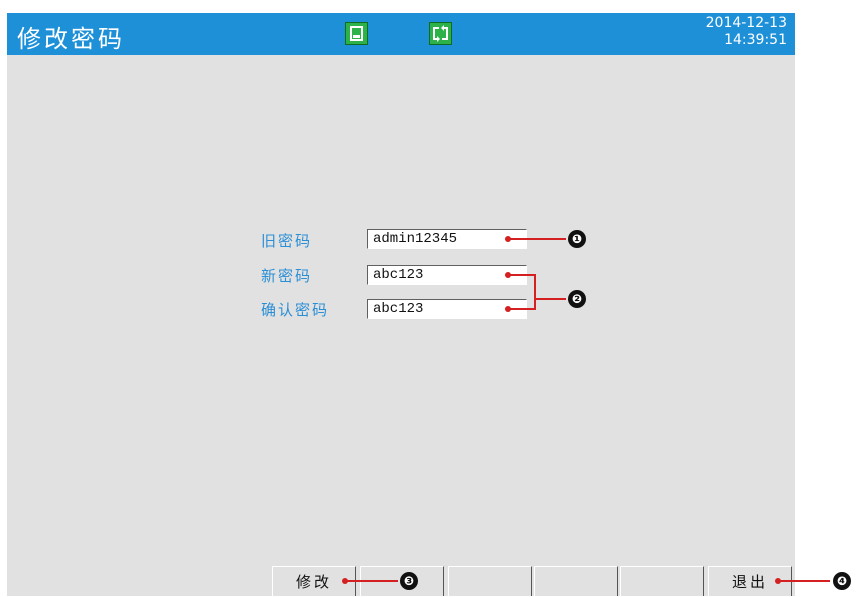 This screenshot has height=597, width=857. What do you see at coordinates (287, 241) in the screenshot?
I see `old-password-label: 旧密码` at bounding box center [287, 241].